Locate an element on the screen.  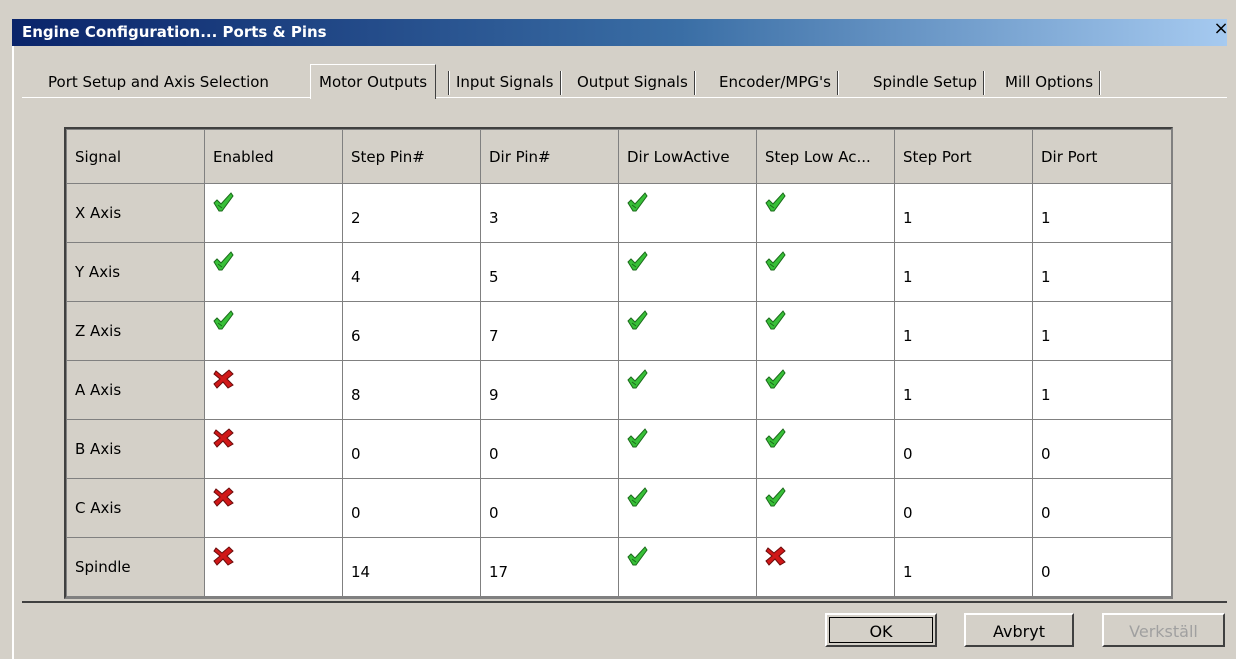
cell-dir-pin: 3 is located at coordinates (549, 213).